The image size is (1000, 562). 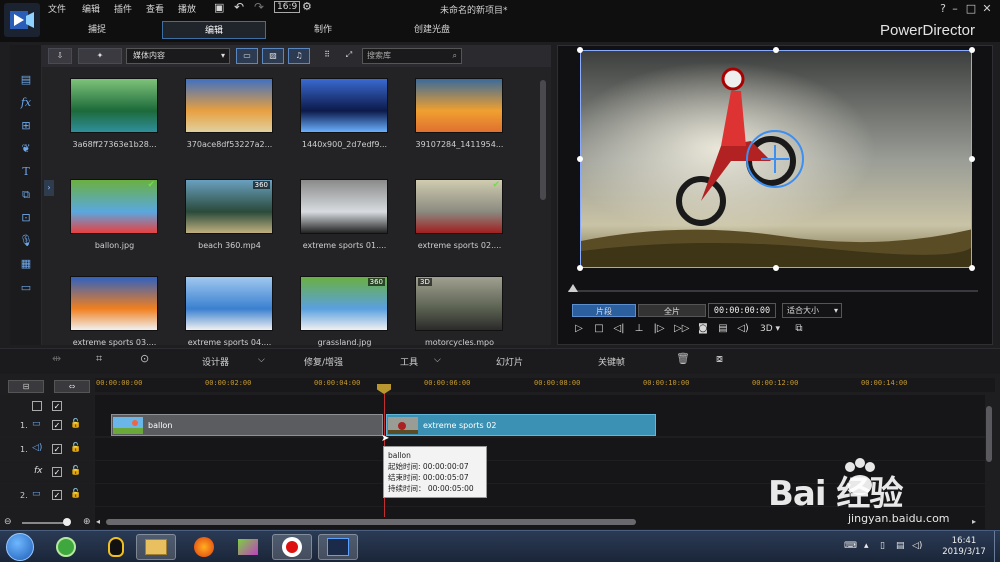 I want to click on particle-room-icon: ❦, so click(x=26, y=149).